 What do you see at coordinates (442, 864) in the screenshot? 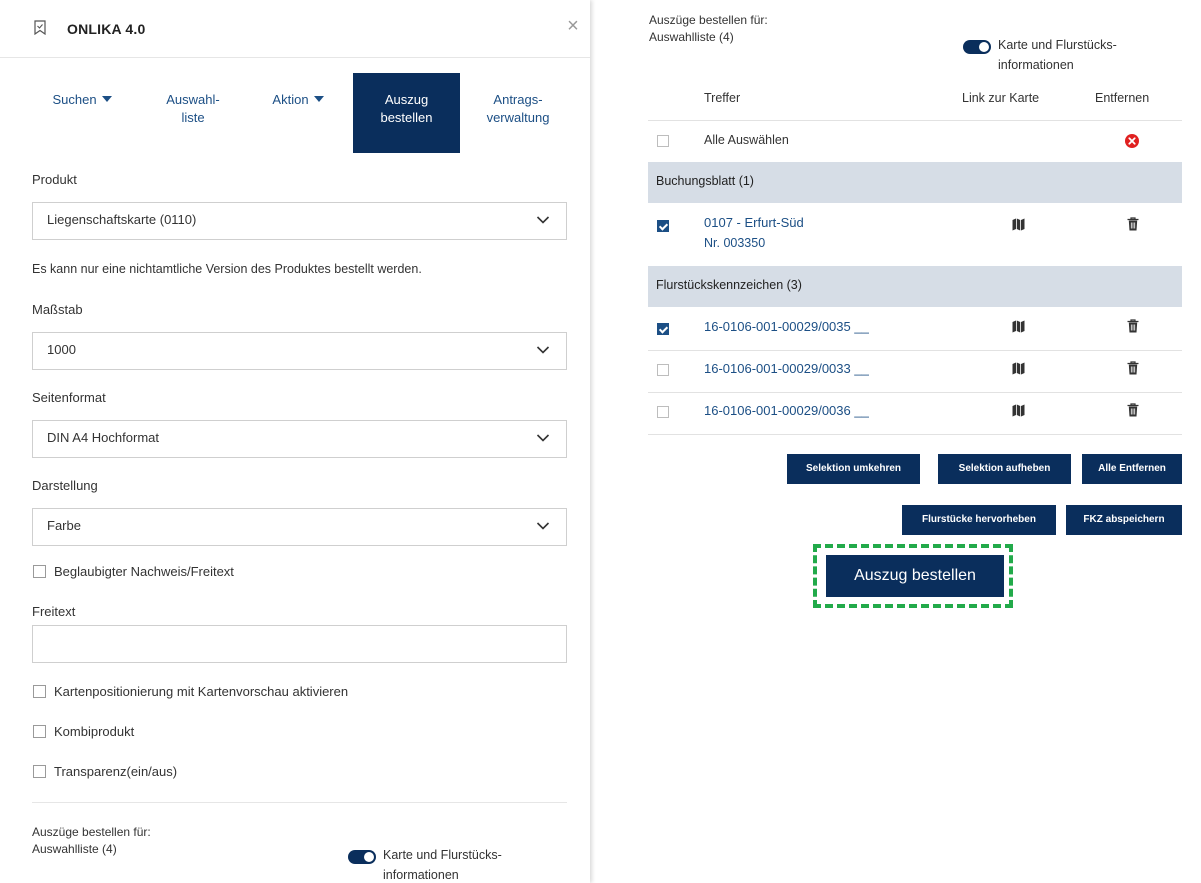
I see `toggle-label: Karte und Flurstücks- informationen` at bounding box center [442, 864].